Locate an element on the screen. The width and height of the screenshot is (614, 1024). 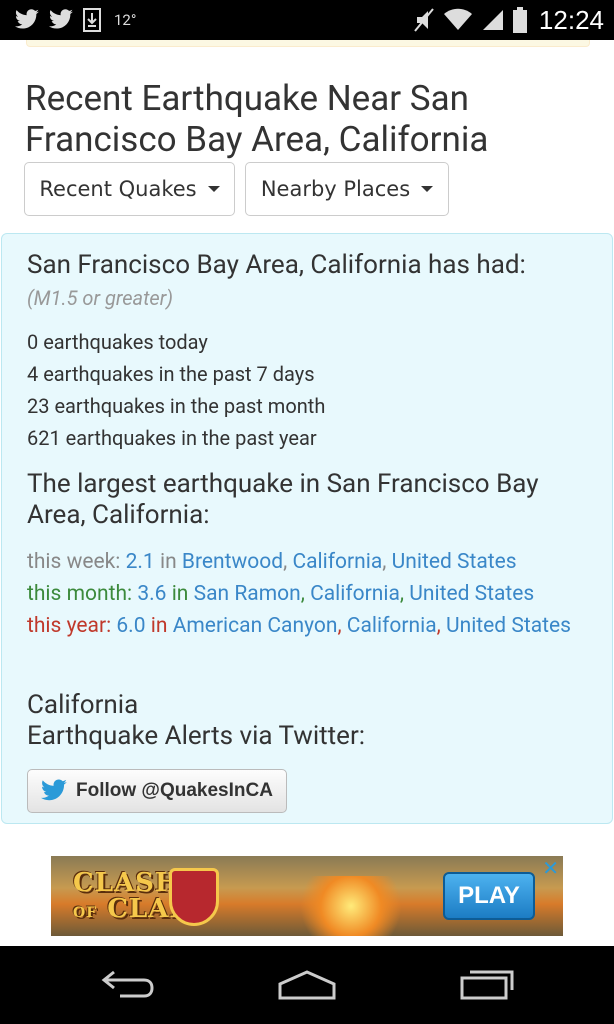
nearby-places-dropdown: Nearby Places is located at coordinates (347, 189).